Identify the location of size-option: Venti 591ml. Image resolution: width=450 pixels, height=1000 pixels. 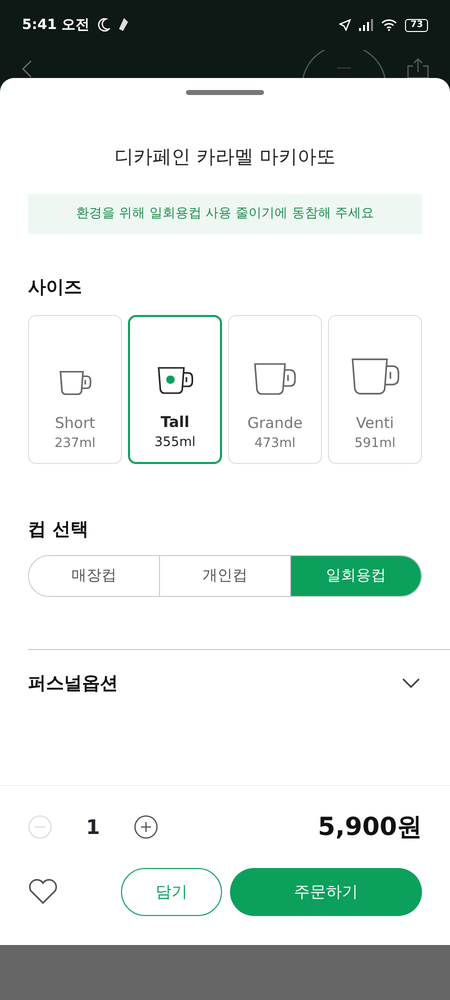
(375, 389).